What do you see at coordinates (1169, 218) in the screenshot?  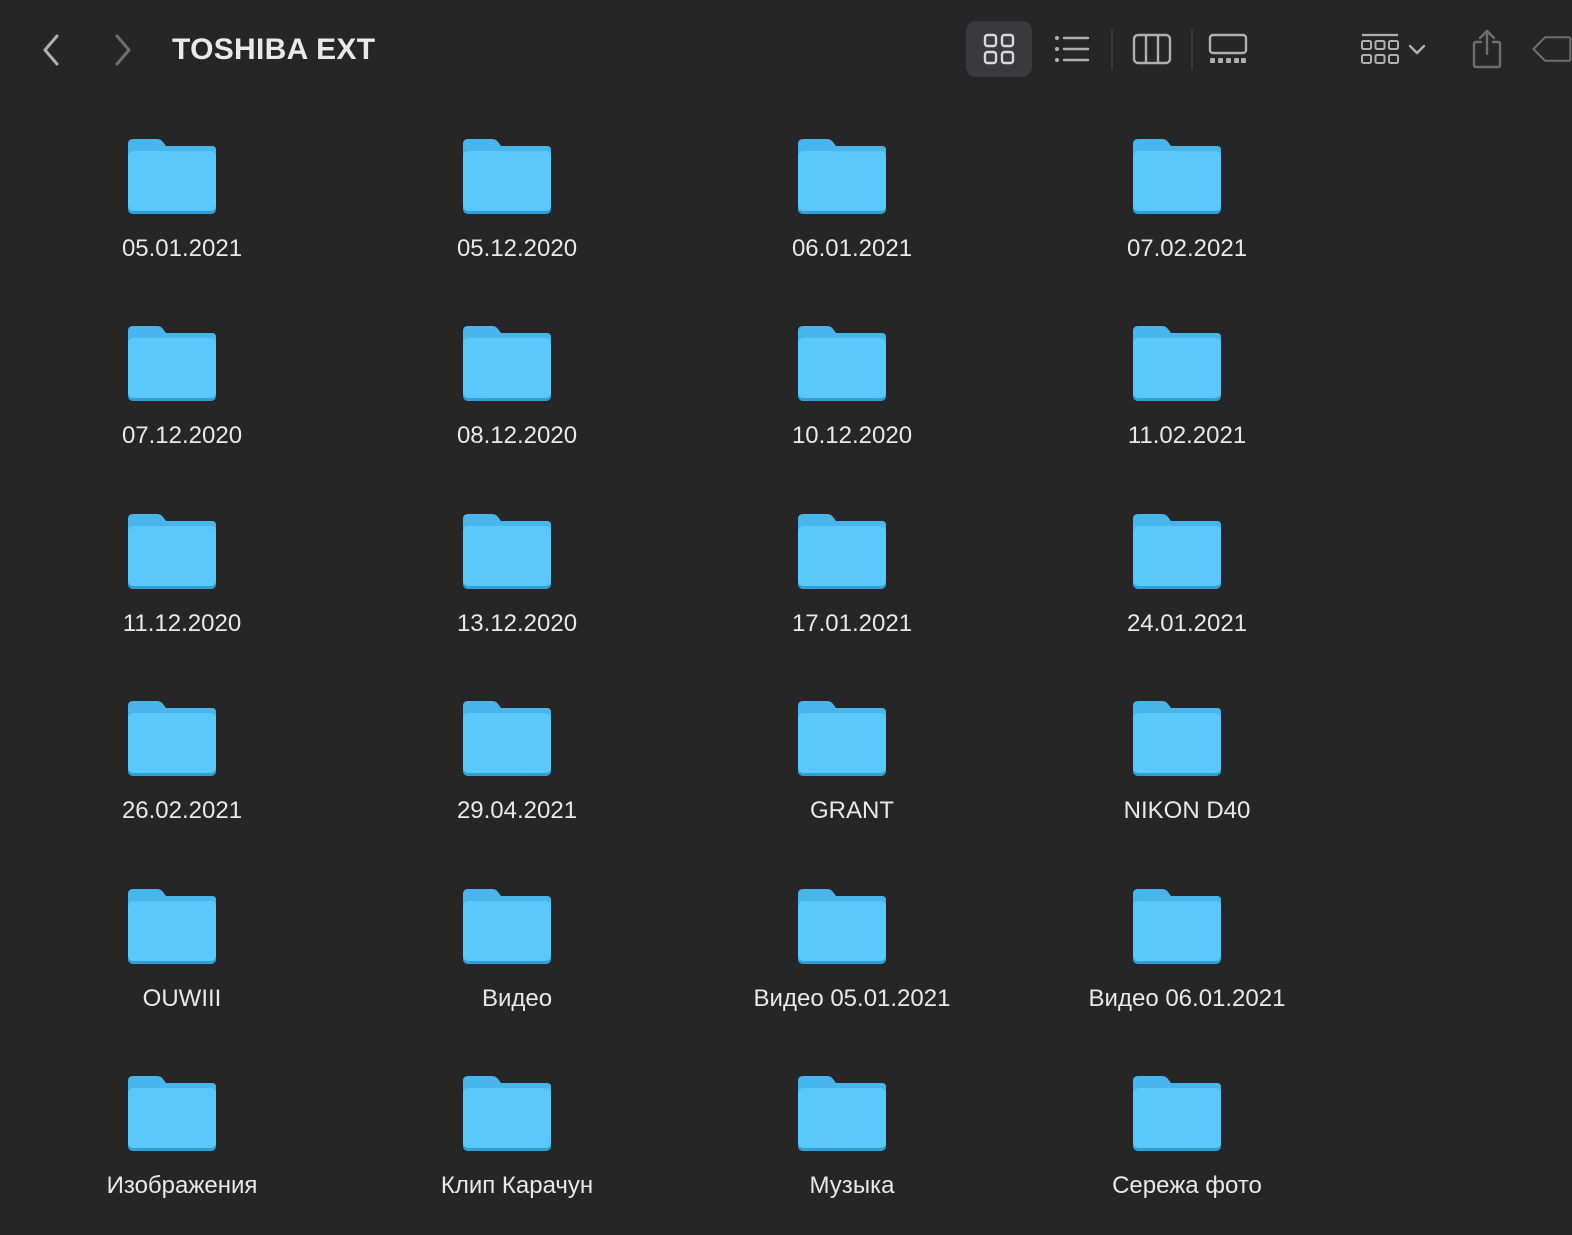 I see `folder-item: 07.02.2021` at bounding box center [1169, 218].